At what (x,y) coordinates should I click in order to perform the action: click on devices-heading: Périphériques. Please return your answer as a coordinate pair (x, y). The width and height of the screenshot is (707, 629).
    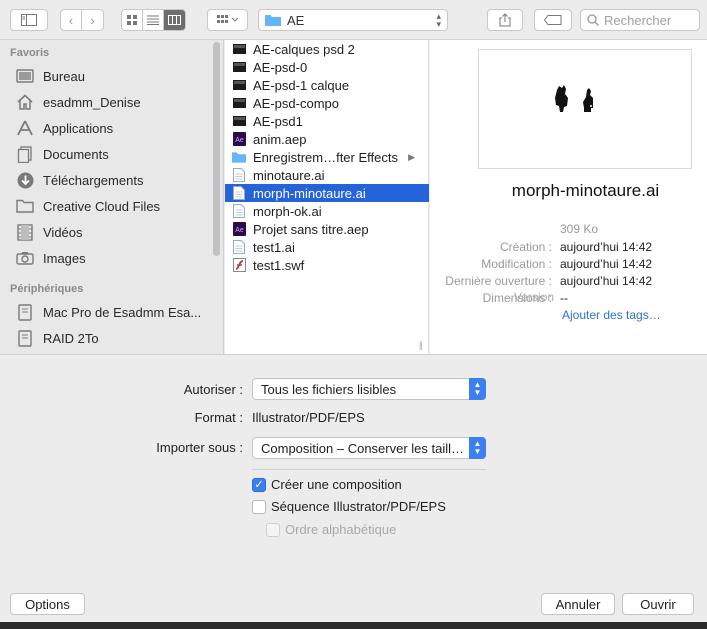
    Looking at the image, I should click on (47, 289).